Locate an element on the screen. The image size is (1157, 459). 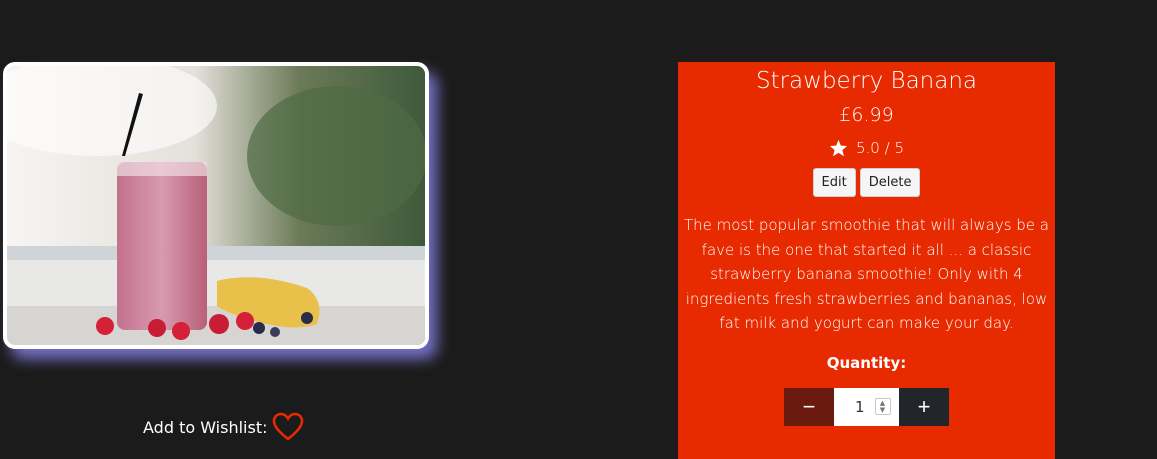
wishlist: Add to Wishlist: is located at coordinates (223, 427).